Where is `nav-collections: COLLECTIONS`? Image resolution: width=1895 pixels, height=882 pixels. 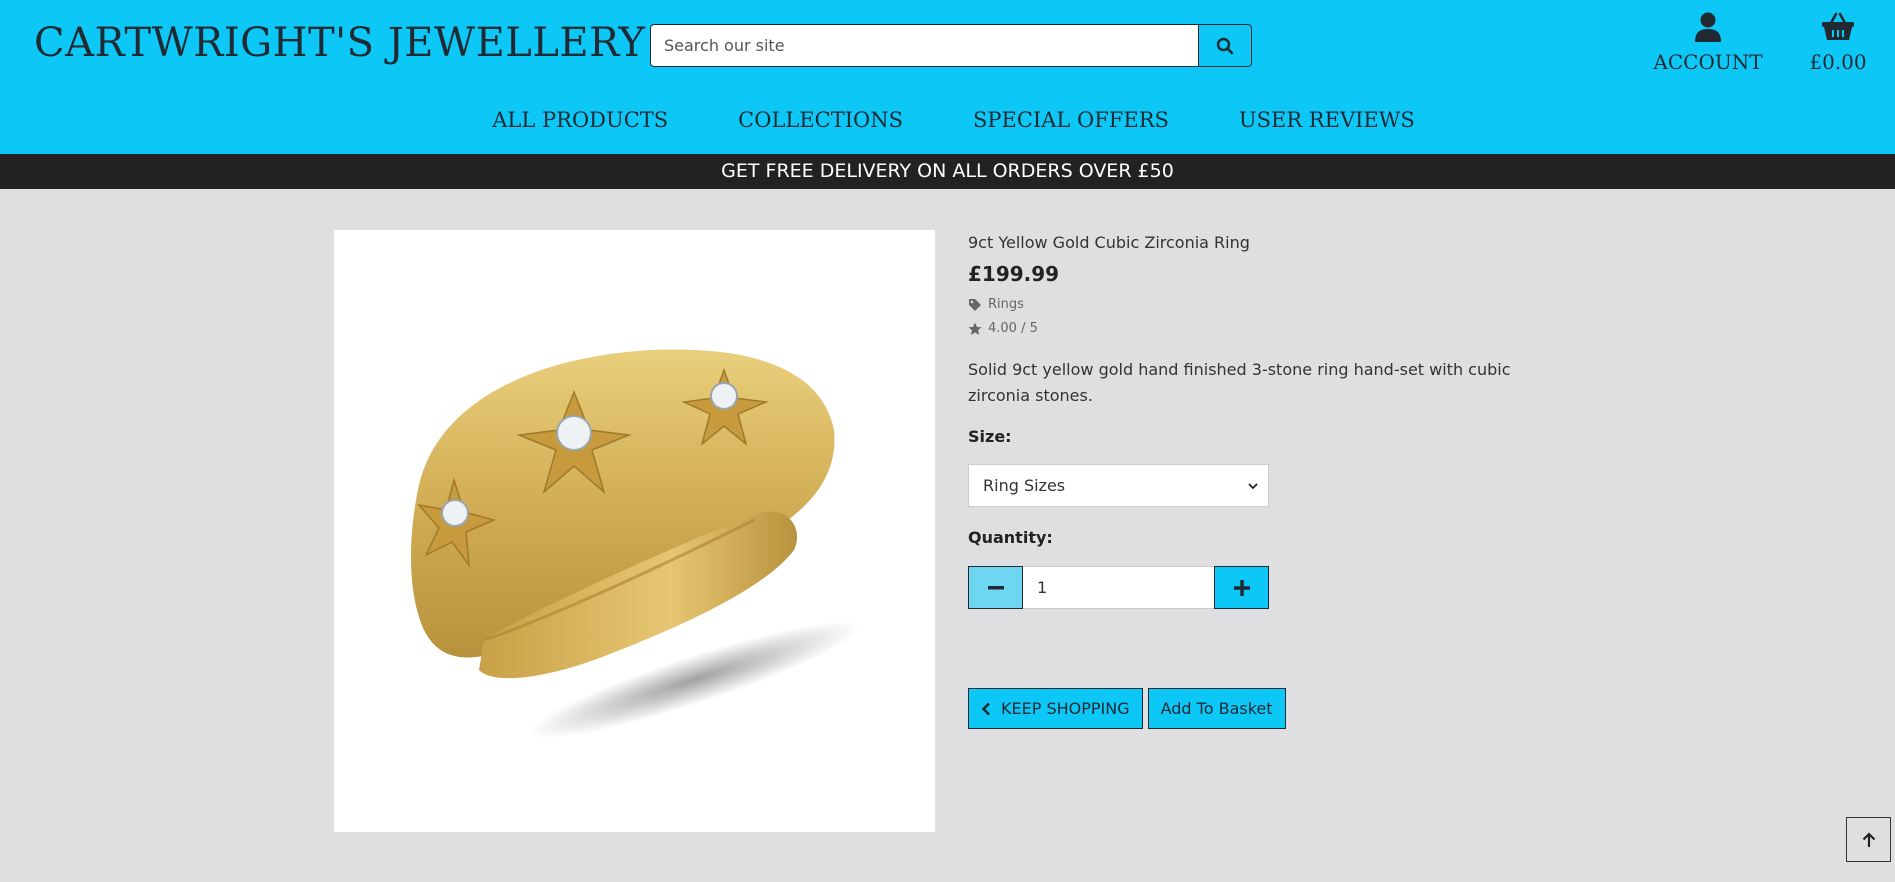 nav-collections: COLLECTIONS is located at coordinates (820, 120).